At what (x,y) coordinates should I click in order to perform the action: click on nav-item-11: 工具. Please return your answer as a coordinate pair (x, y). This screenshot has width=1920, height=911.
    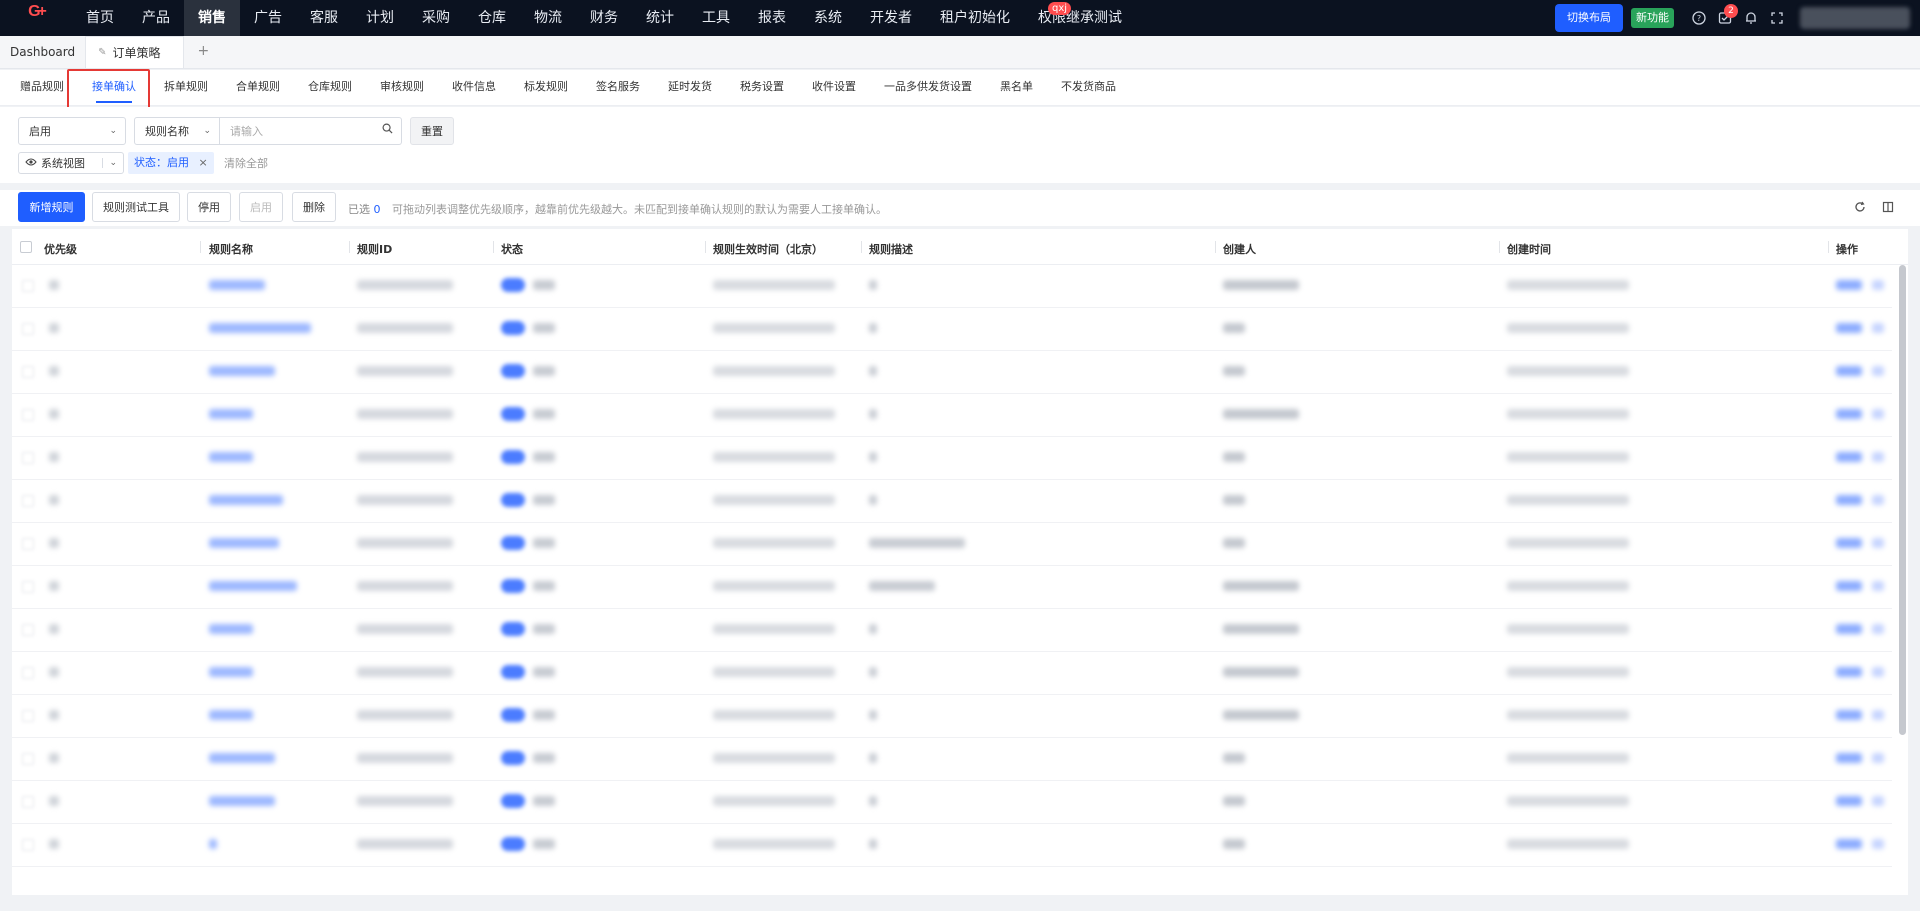
    Looking at the image, I should click on (716, 18).